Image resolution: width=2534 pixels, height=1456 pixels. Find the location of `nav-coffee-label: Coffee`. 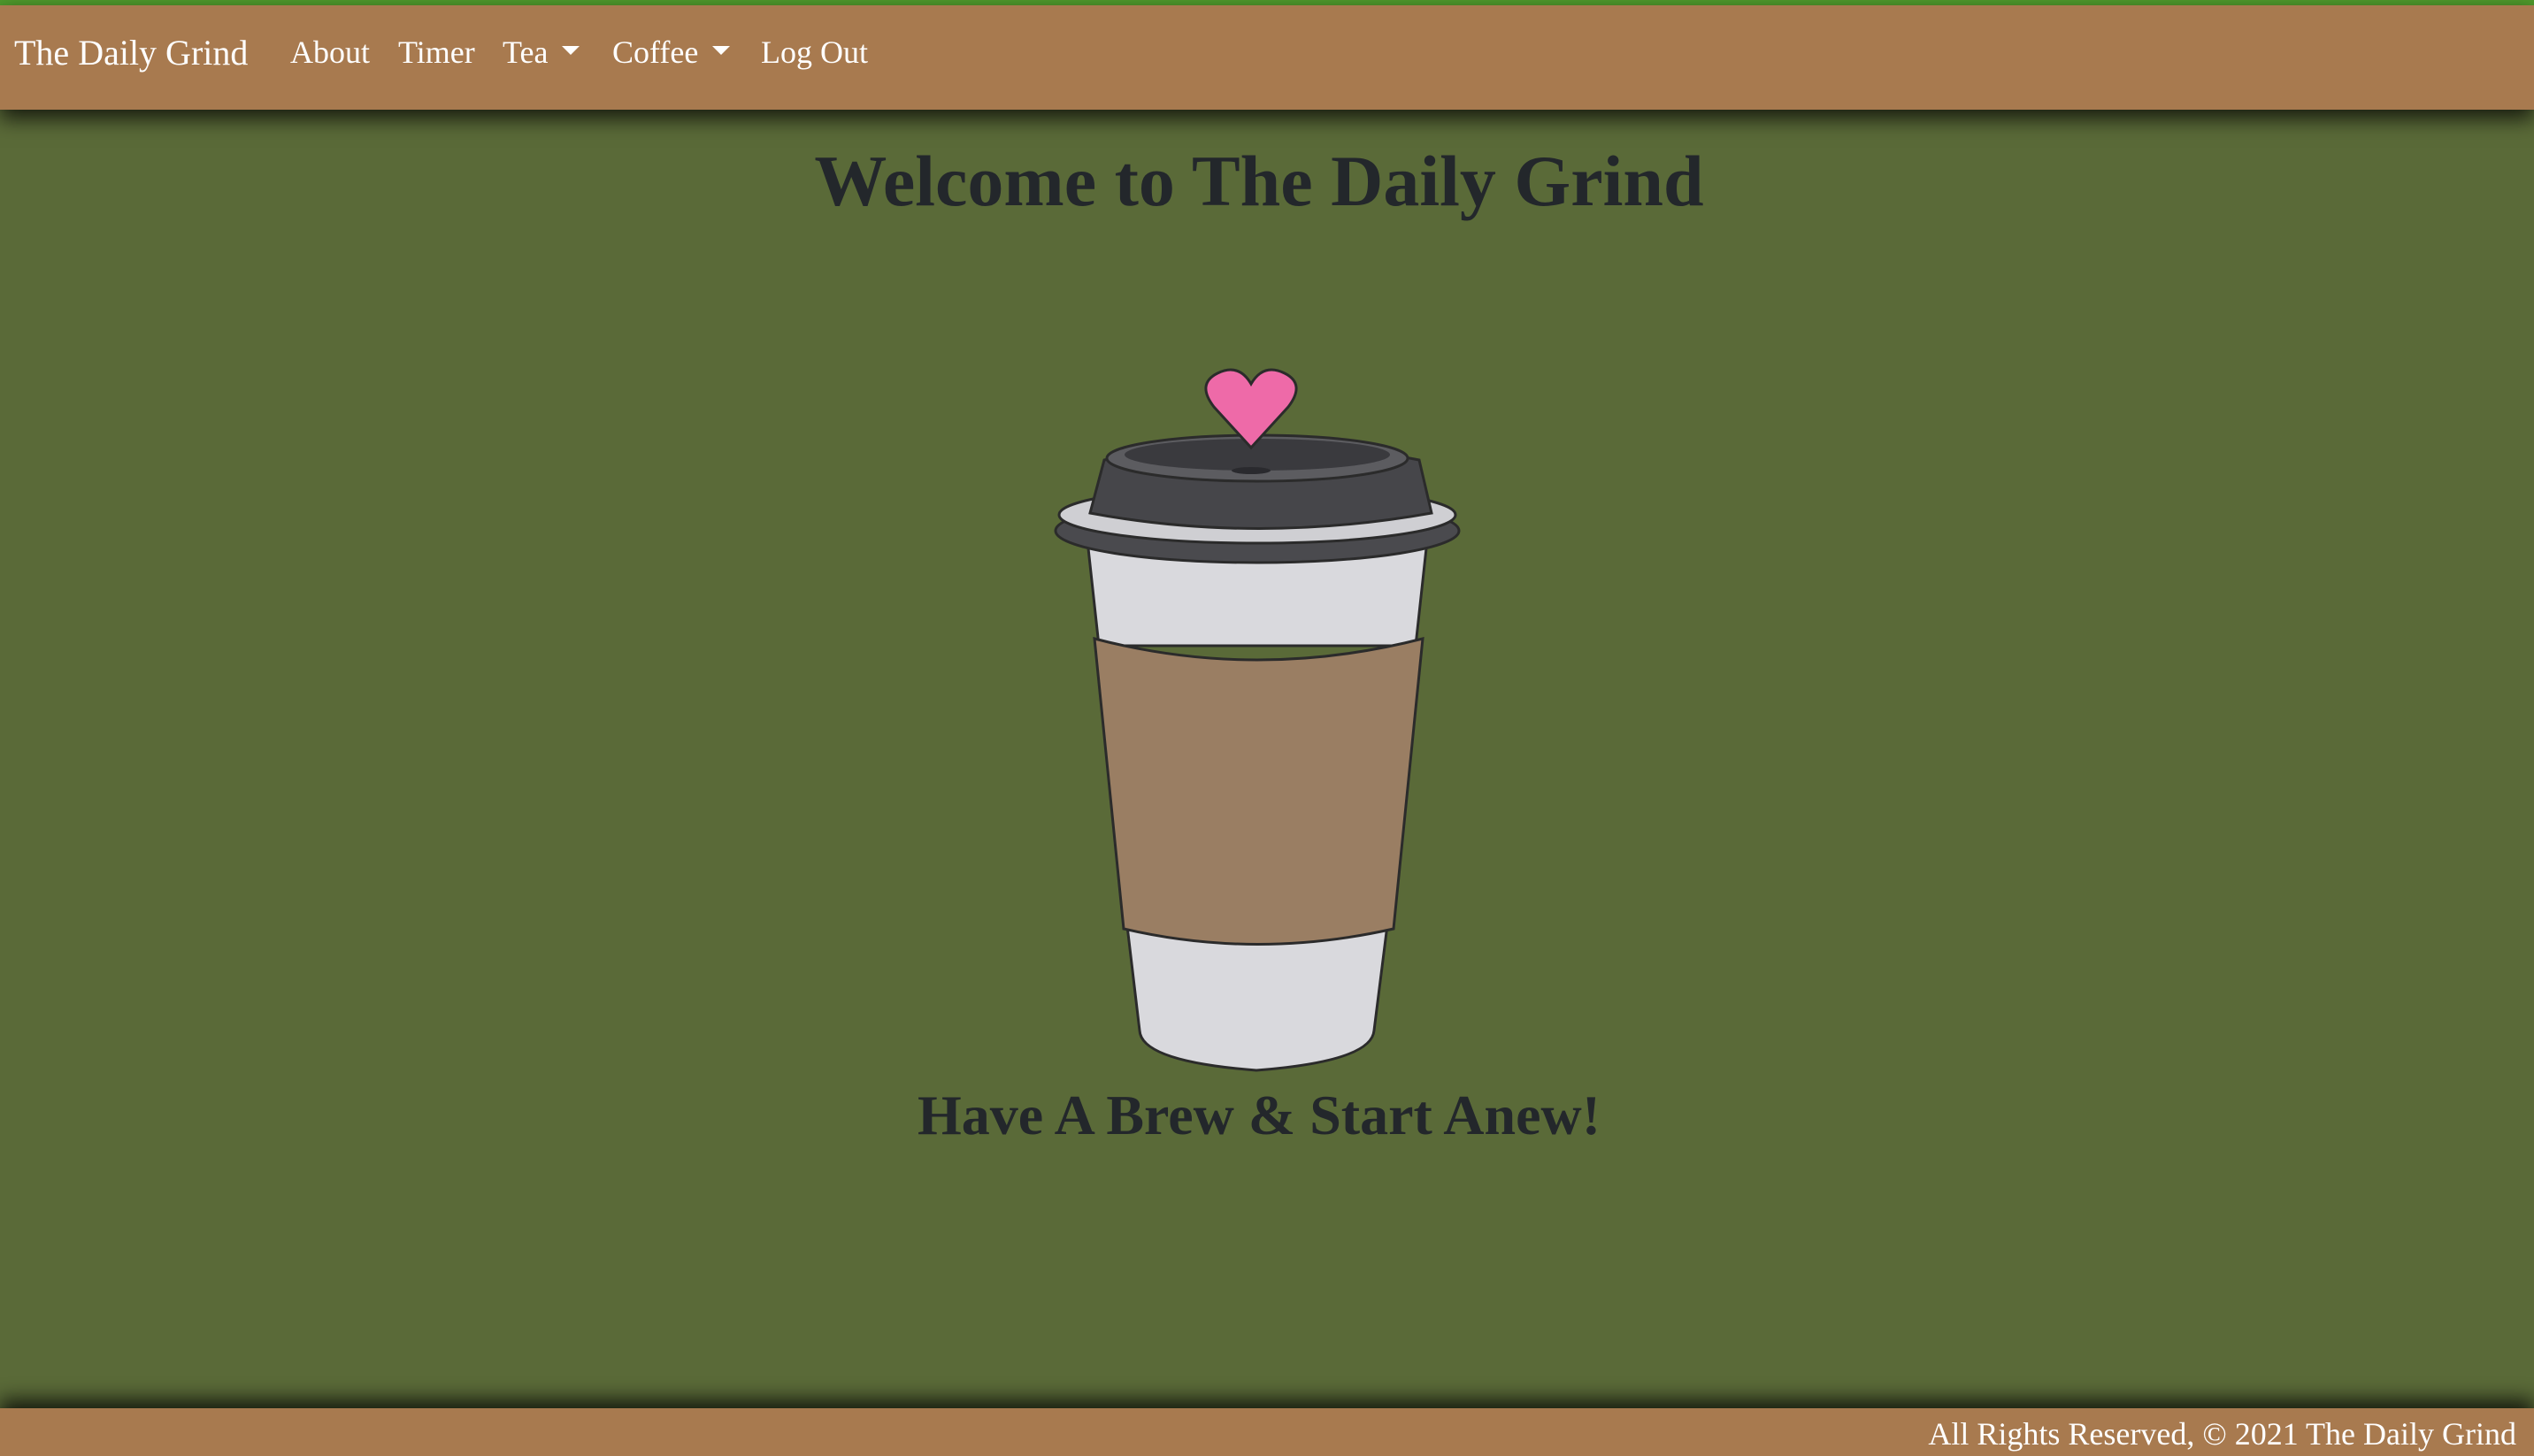

nav-coffee-label: Coffee is located at coordinates (655, 52).